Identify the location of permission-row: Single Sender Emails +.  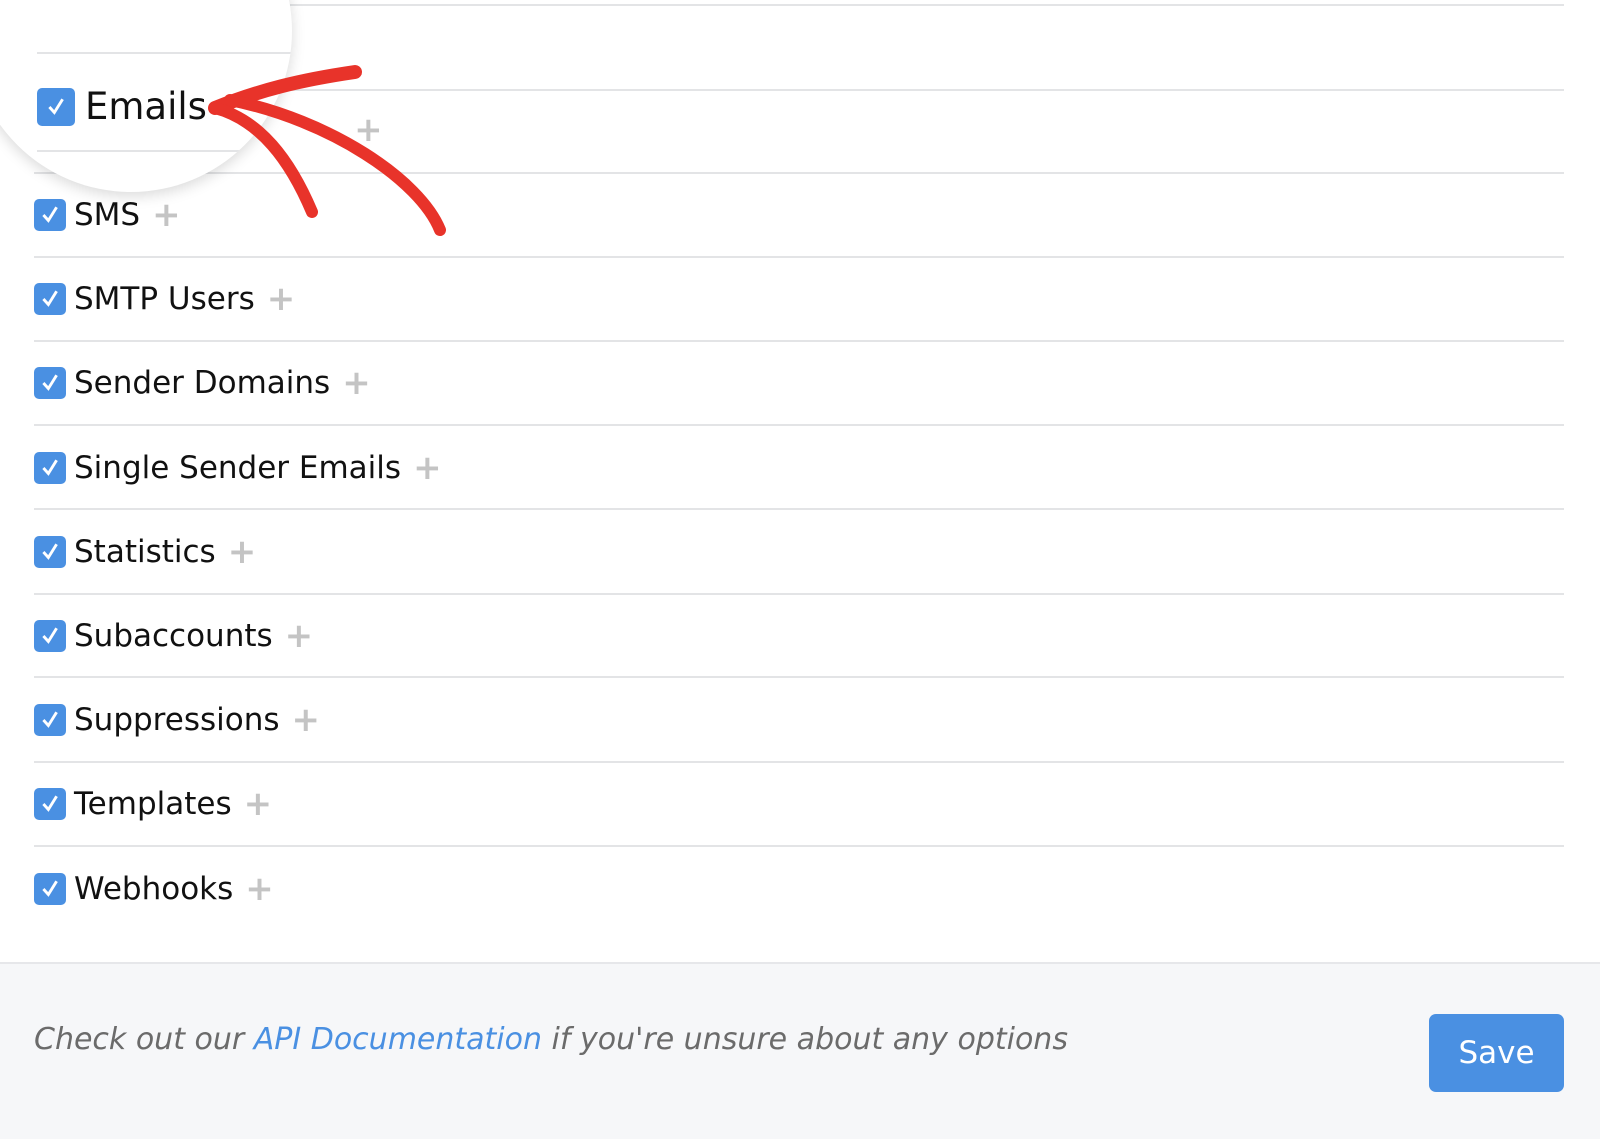
(238, 468).